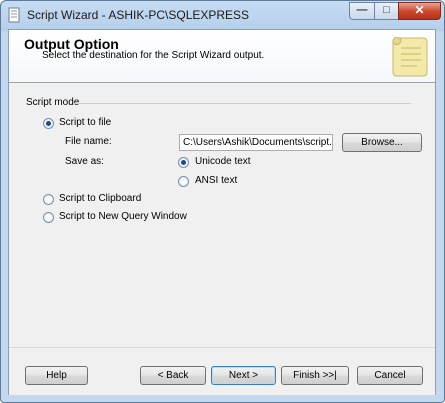 The width and height of the screenshot is (445, 403). I want to click on minimize-button: —, so click(362, 11).